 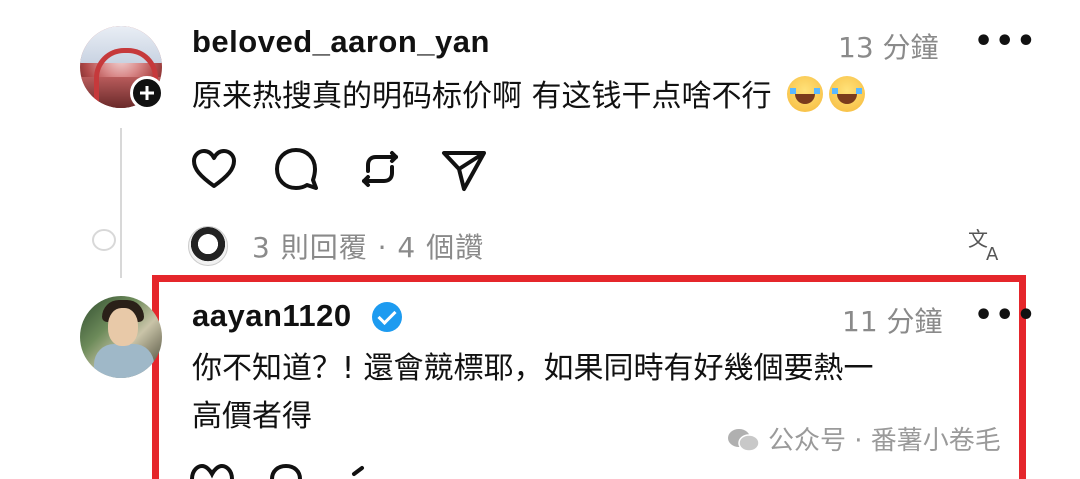 I want to click on watermark: 公众号 · 番薯小卷毛, so click(x=863, y=438).